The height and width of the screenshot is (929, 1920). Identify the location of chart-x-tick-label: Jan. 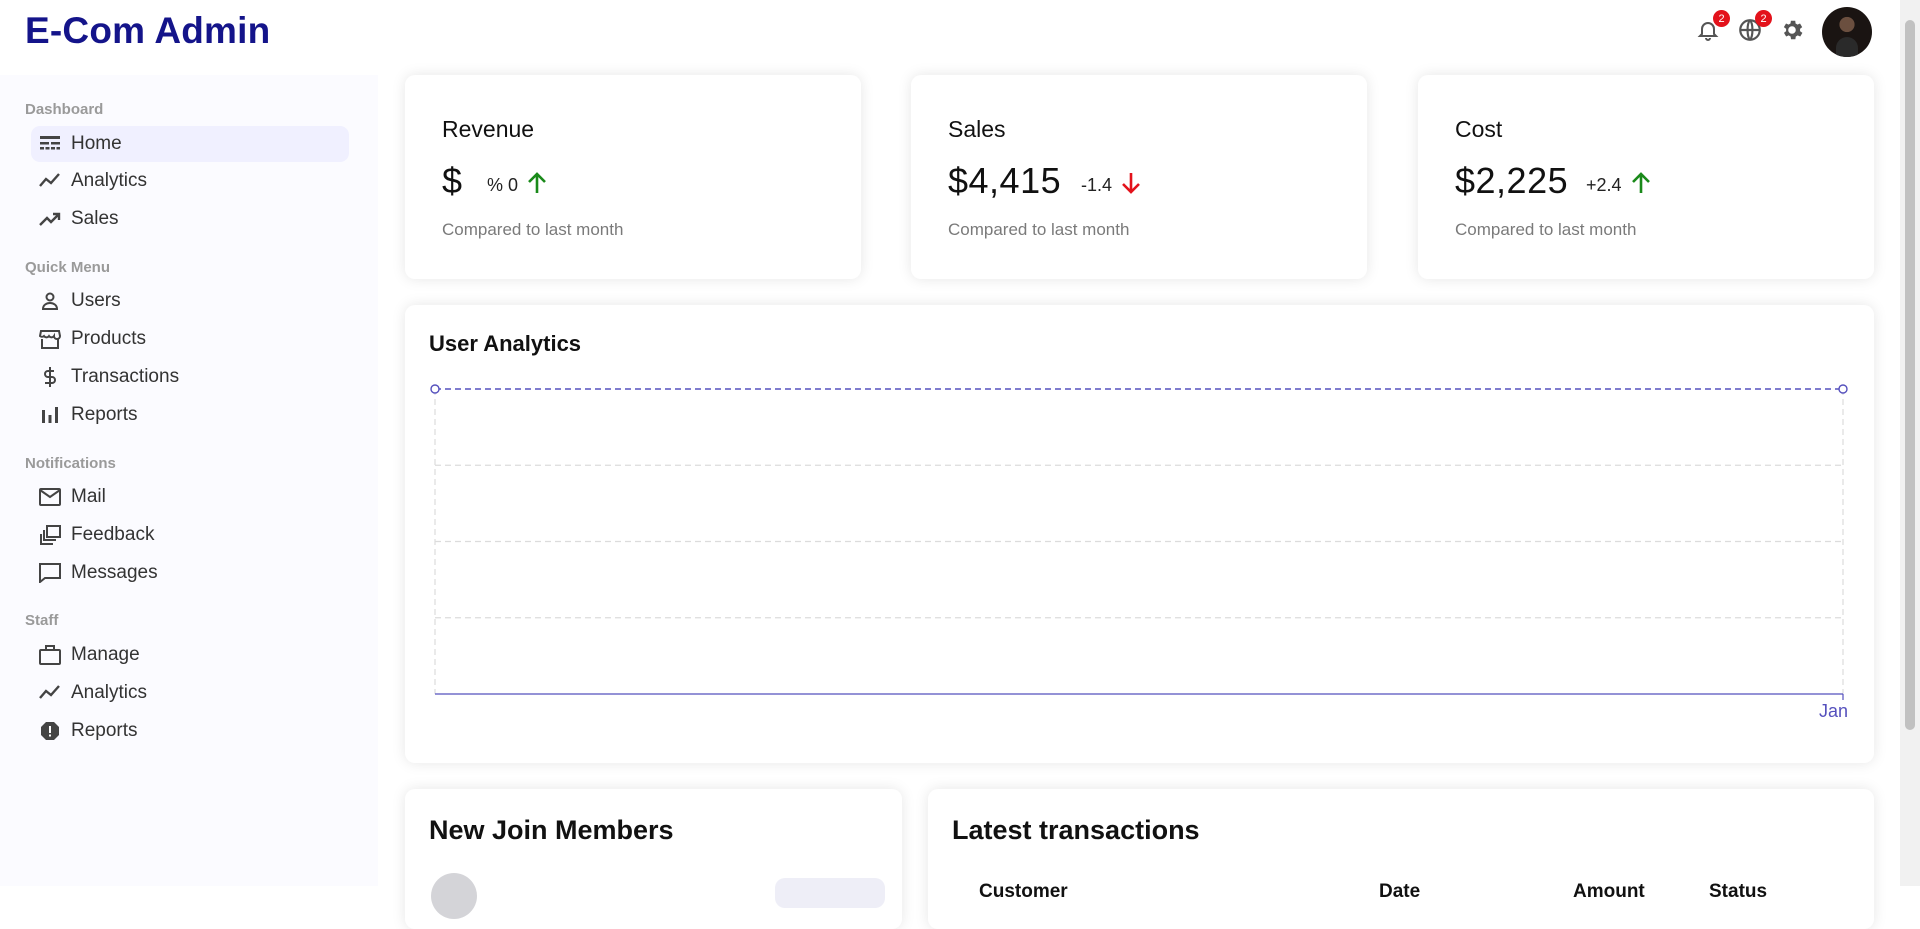
(1833, 711).